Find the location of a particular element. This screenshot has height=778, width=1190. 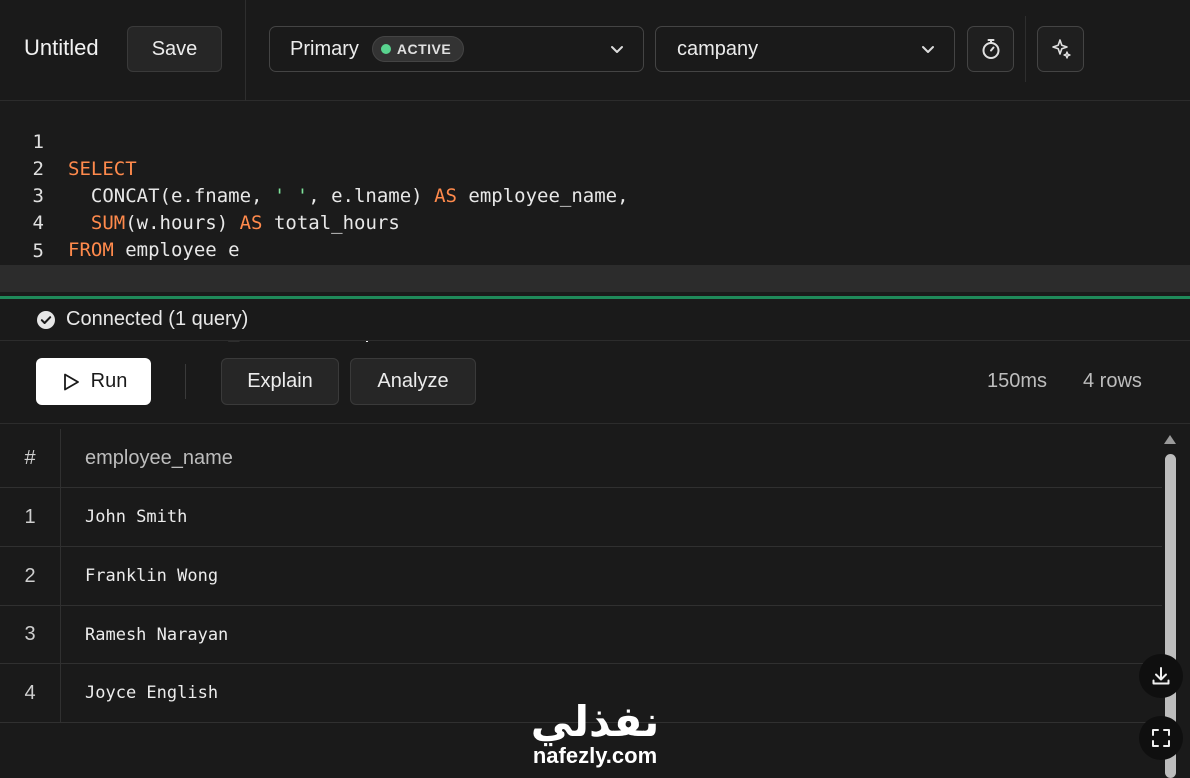

query-title: Untitled is located at coordinates (61, 48).